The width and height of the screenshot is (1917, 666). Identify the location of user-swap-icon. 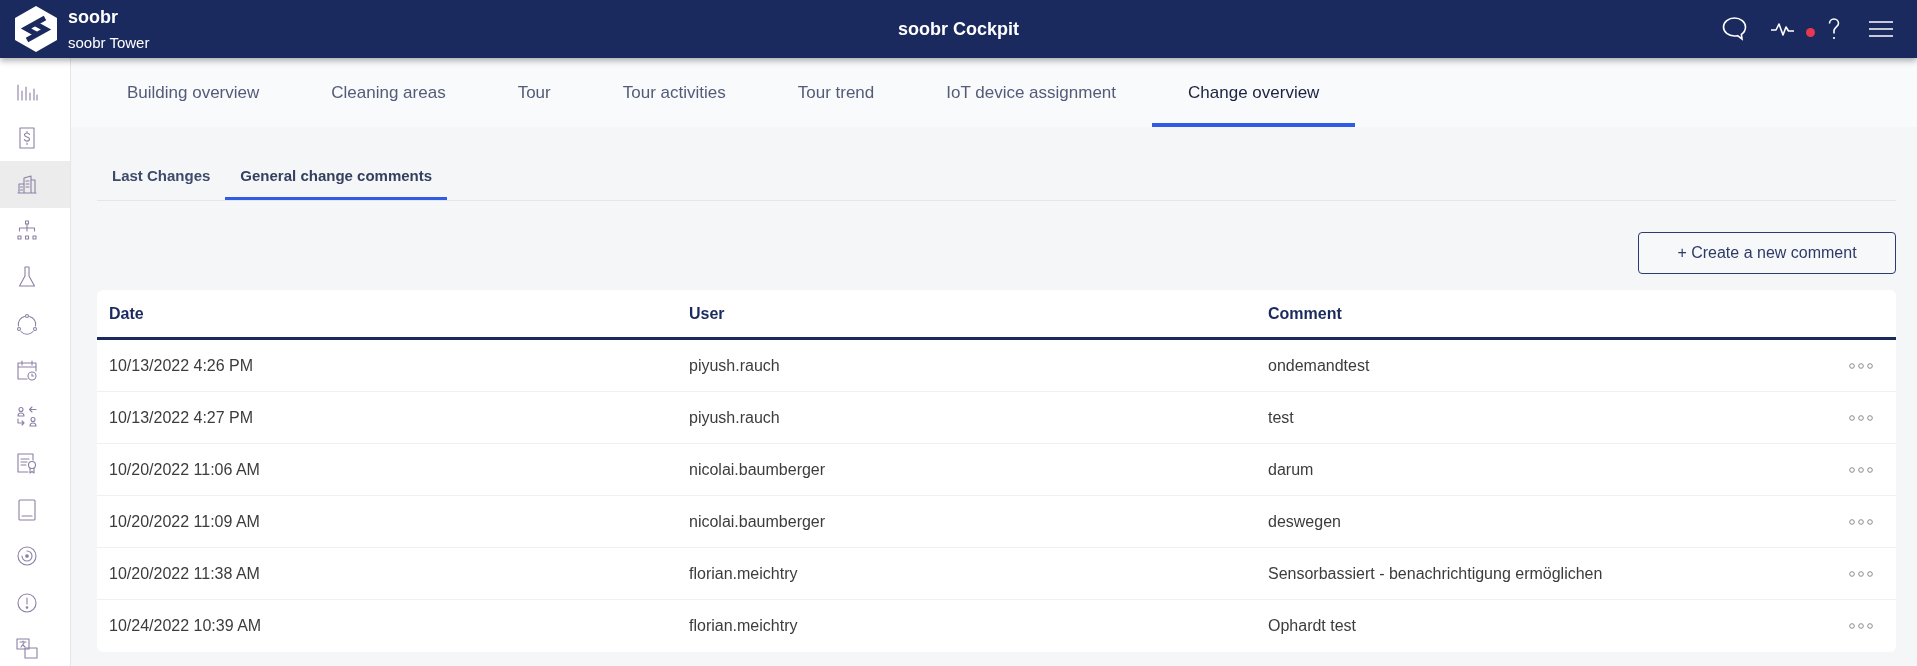
(27, 416).